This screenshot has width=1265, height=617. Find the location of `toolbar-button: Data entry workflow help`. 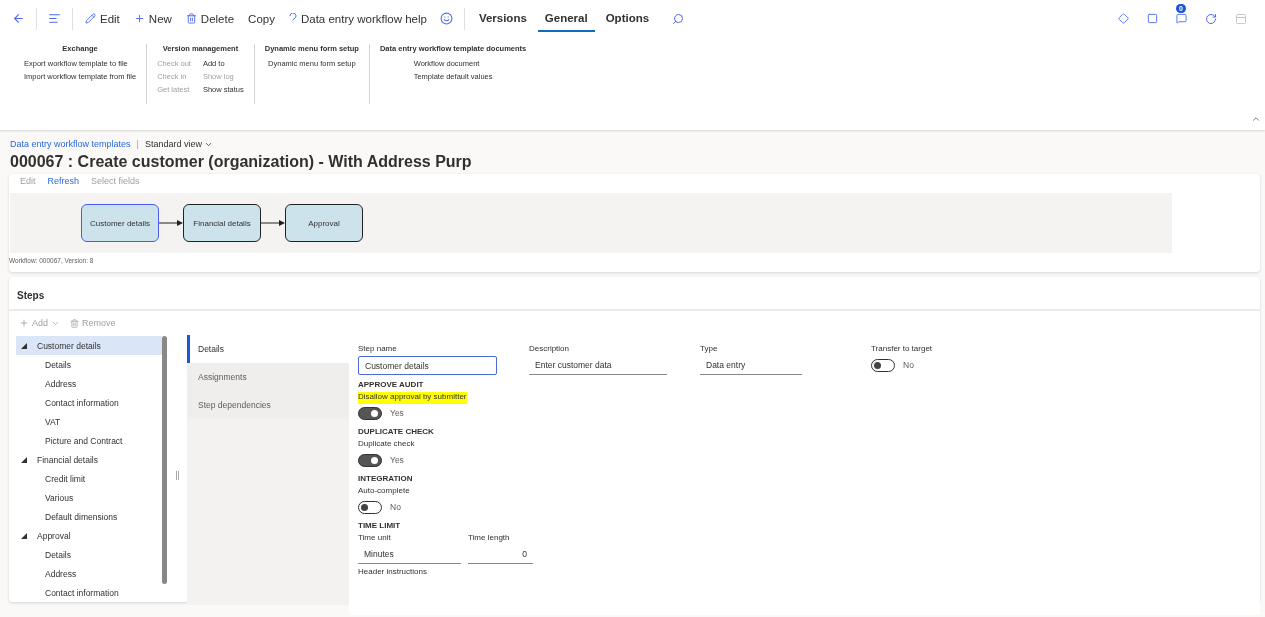

toolbar-button: Data entry workflow help is located at coordinates (357, 18).